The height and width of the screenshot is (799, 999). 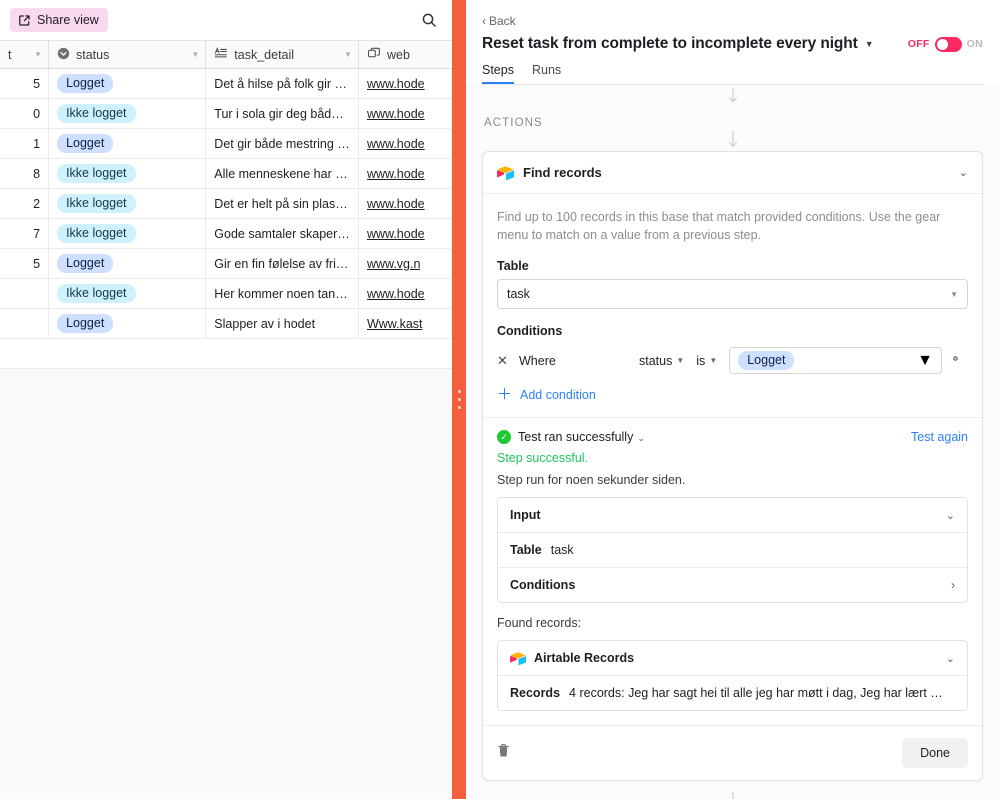 What do you see at coordinates (25, 113) in the screenshot?
I see `cell-t: 0` at bounding box center [25, 113].